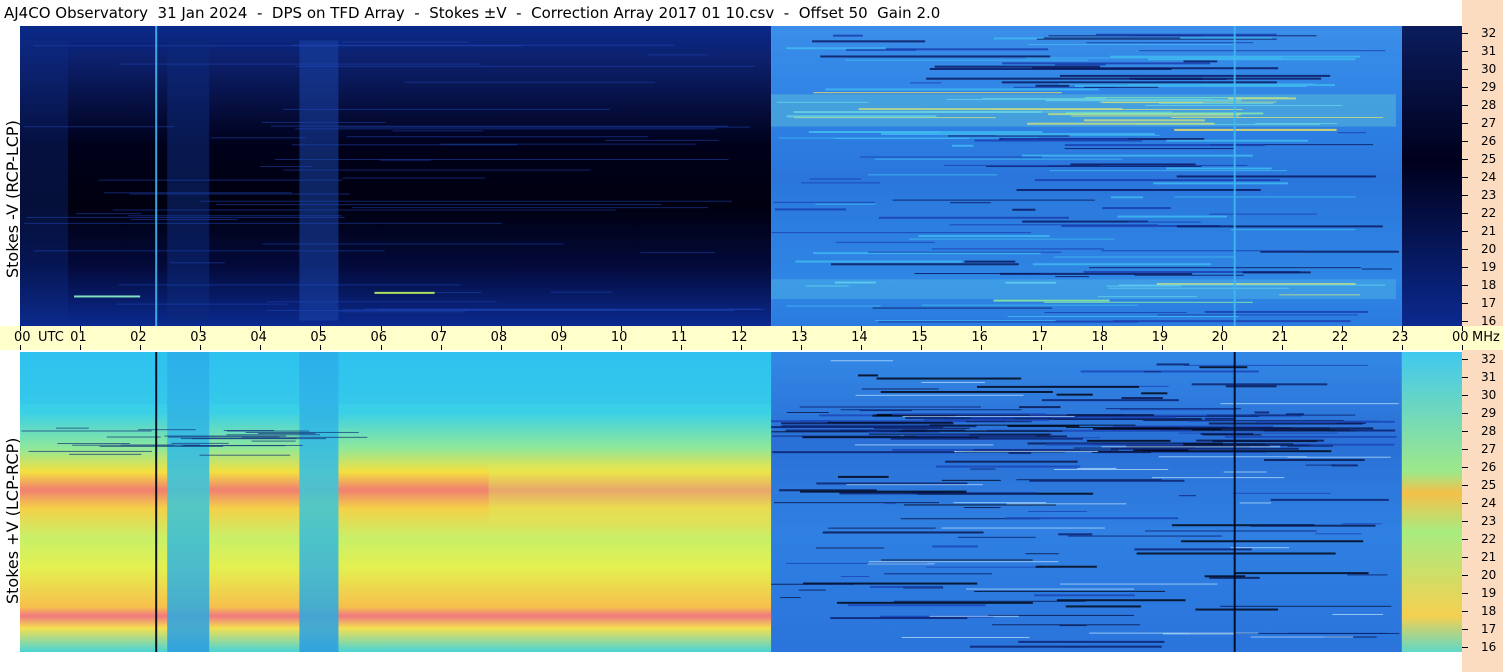 The image size is (1503, 672). I want to click on time-tick: 12, so click(739, 338).